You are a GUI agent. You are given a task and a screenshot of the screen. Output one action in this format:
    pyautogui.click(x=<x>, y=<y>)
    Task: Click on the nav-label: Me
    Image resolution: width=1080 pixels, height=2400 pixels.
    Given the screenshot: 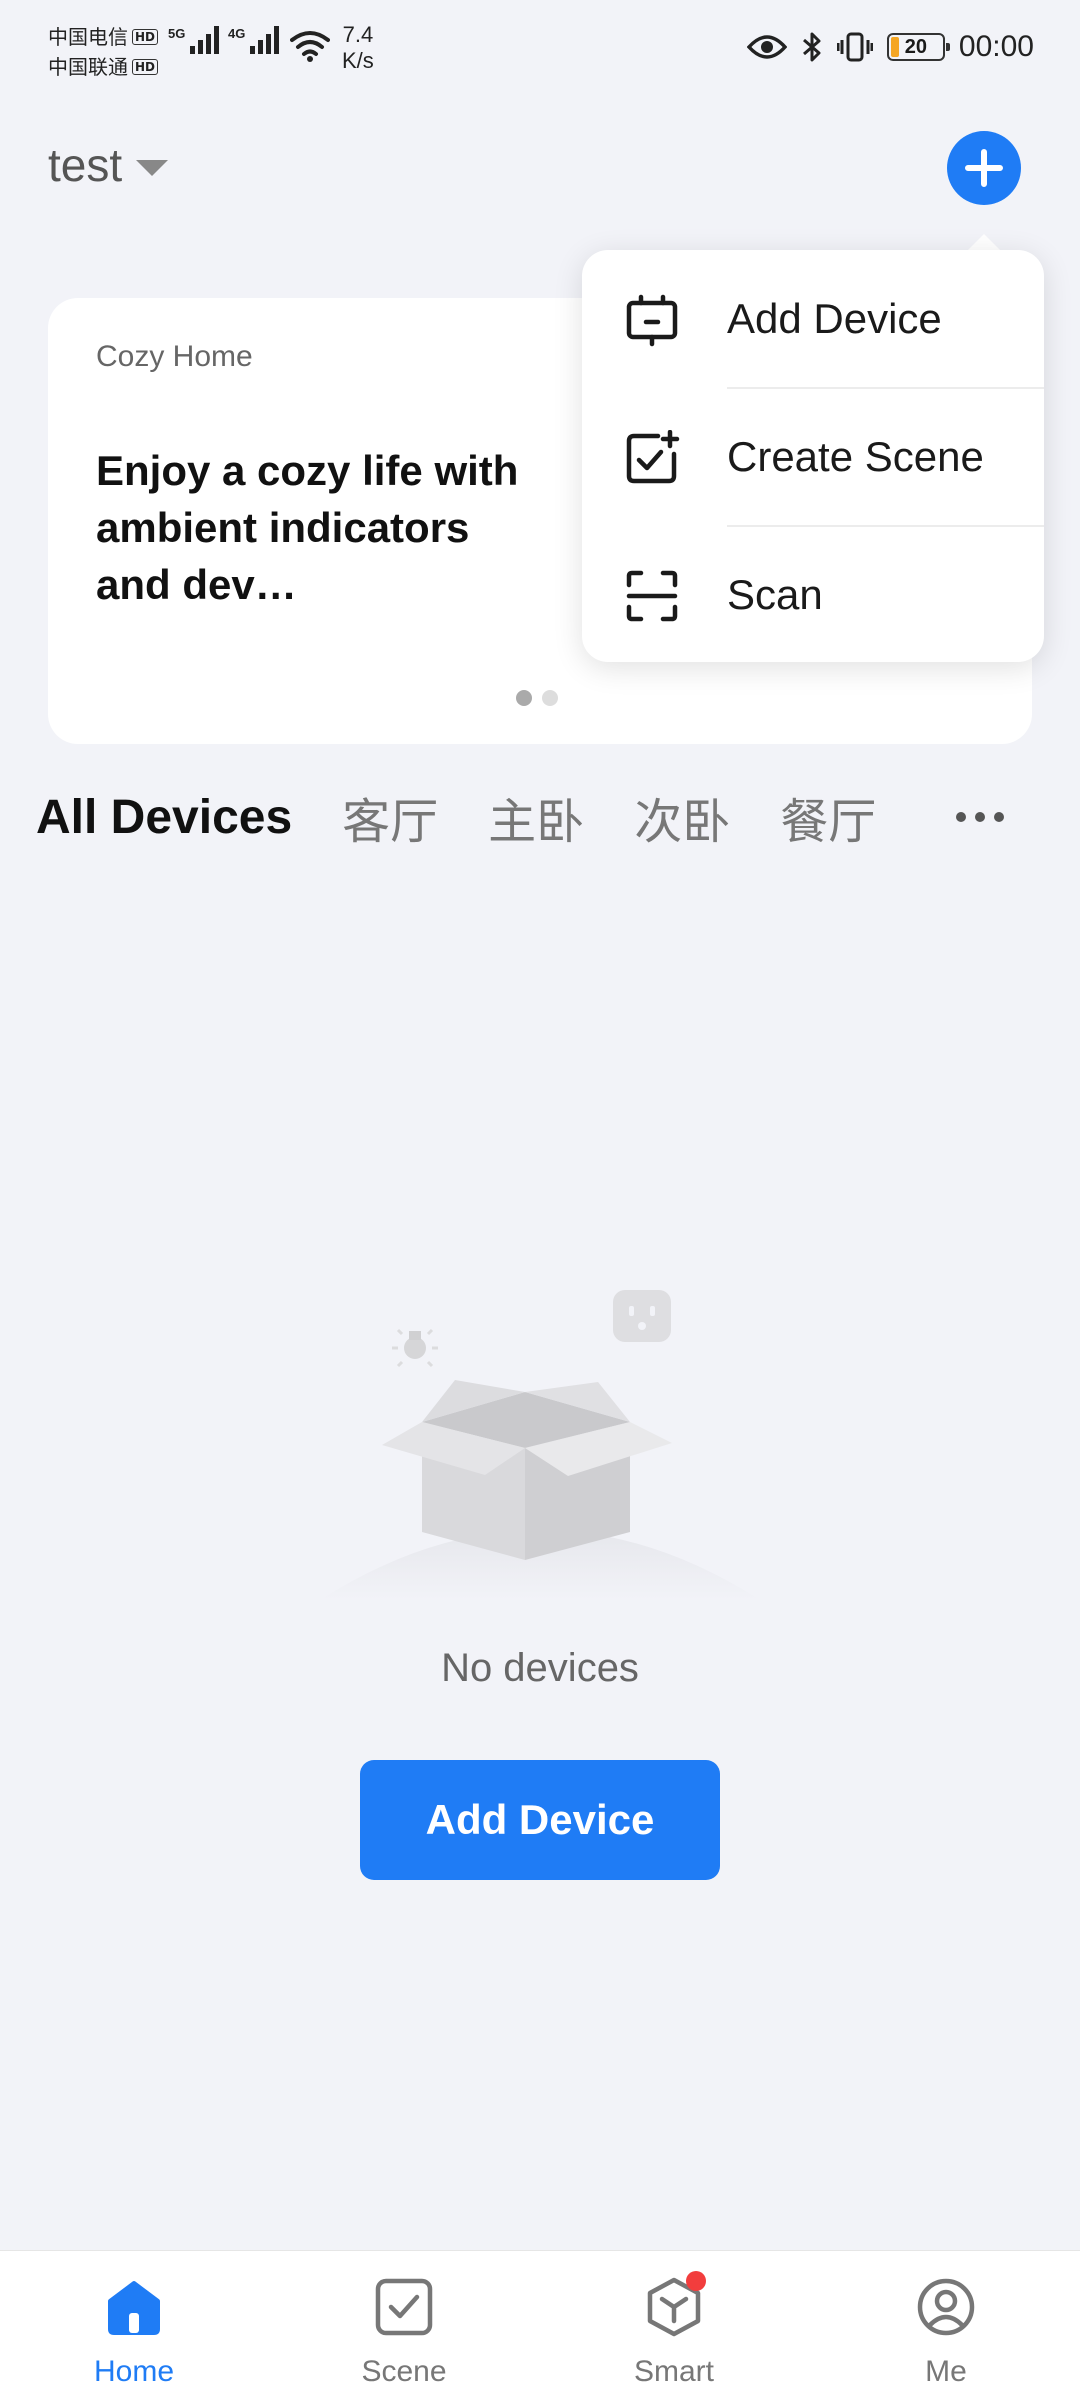 What is the action you would take?
    pyautogui.click(x=946, y=2371)
    